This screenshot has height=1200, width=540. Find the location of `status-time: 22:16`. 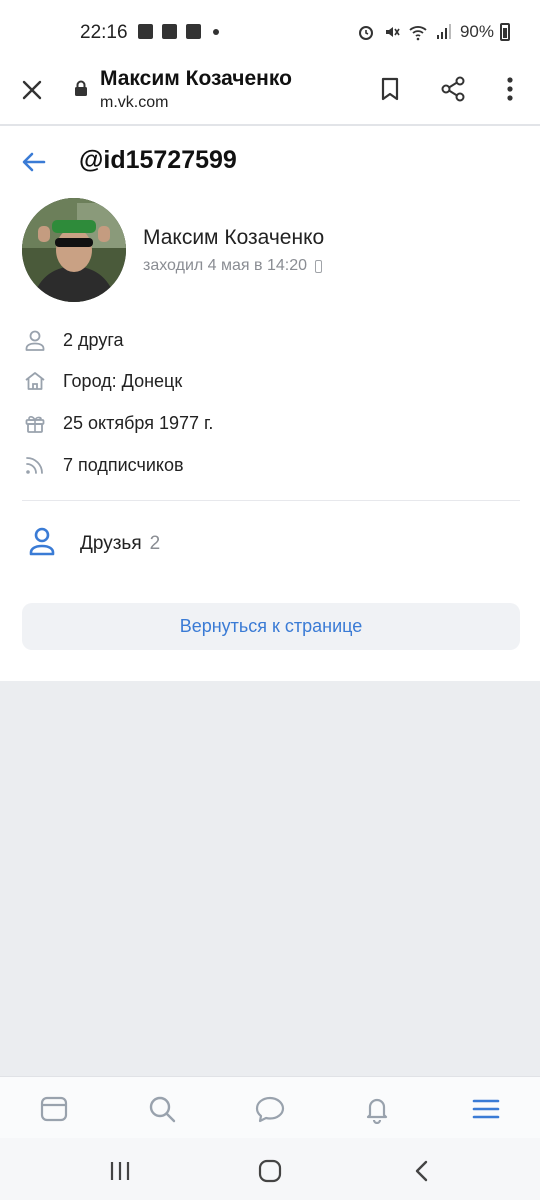

status-time: 22:16 is located at coordinates (104, 32).